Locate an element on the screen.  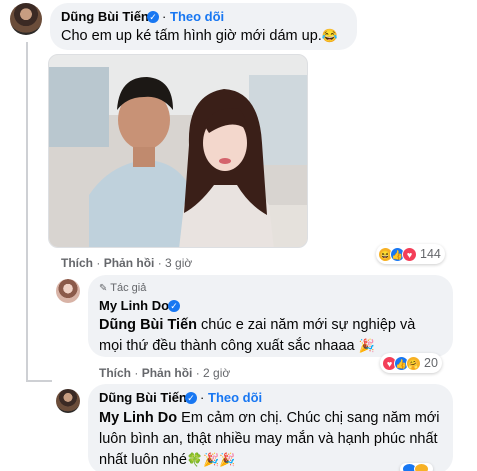
reaction-count: 20 is located at coordinates (431, 363).